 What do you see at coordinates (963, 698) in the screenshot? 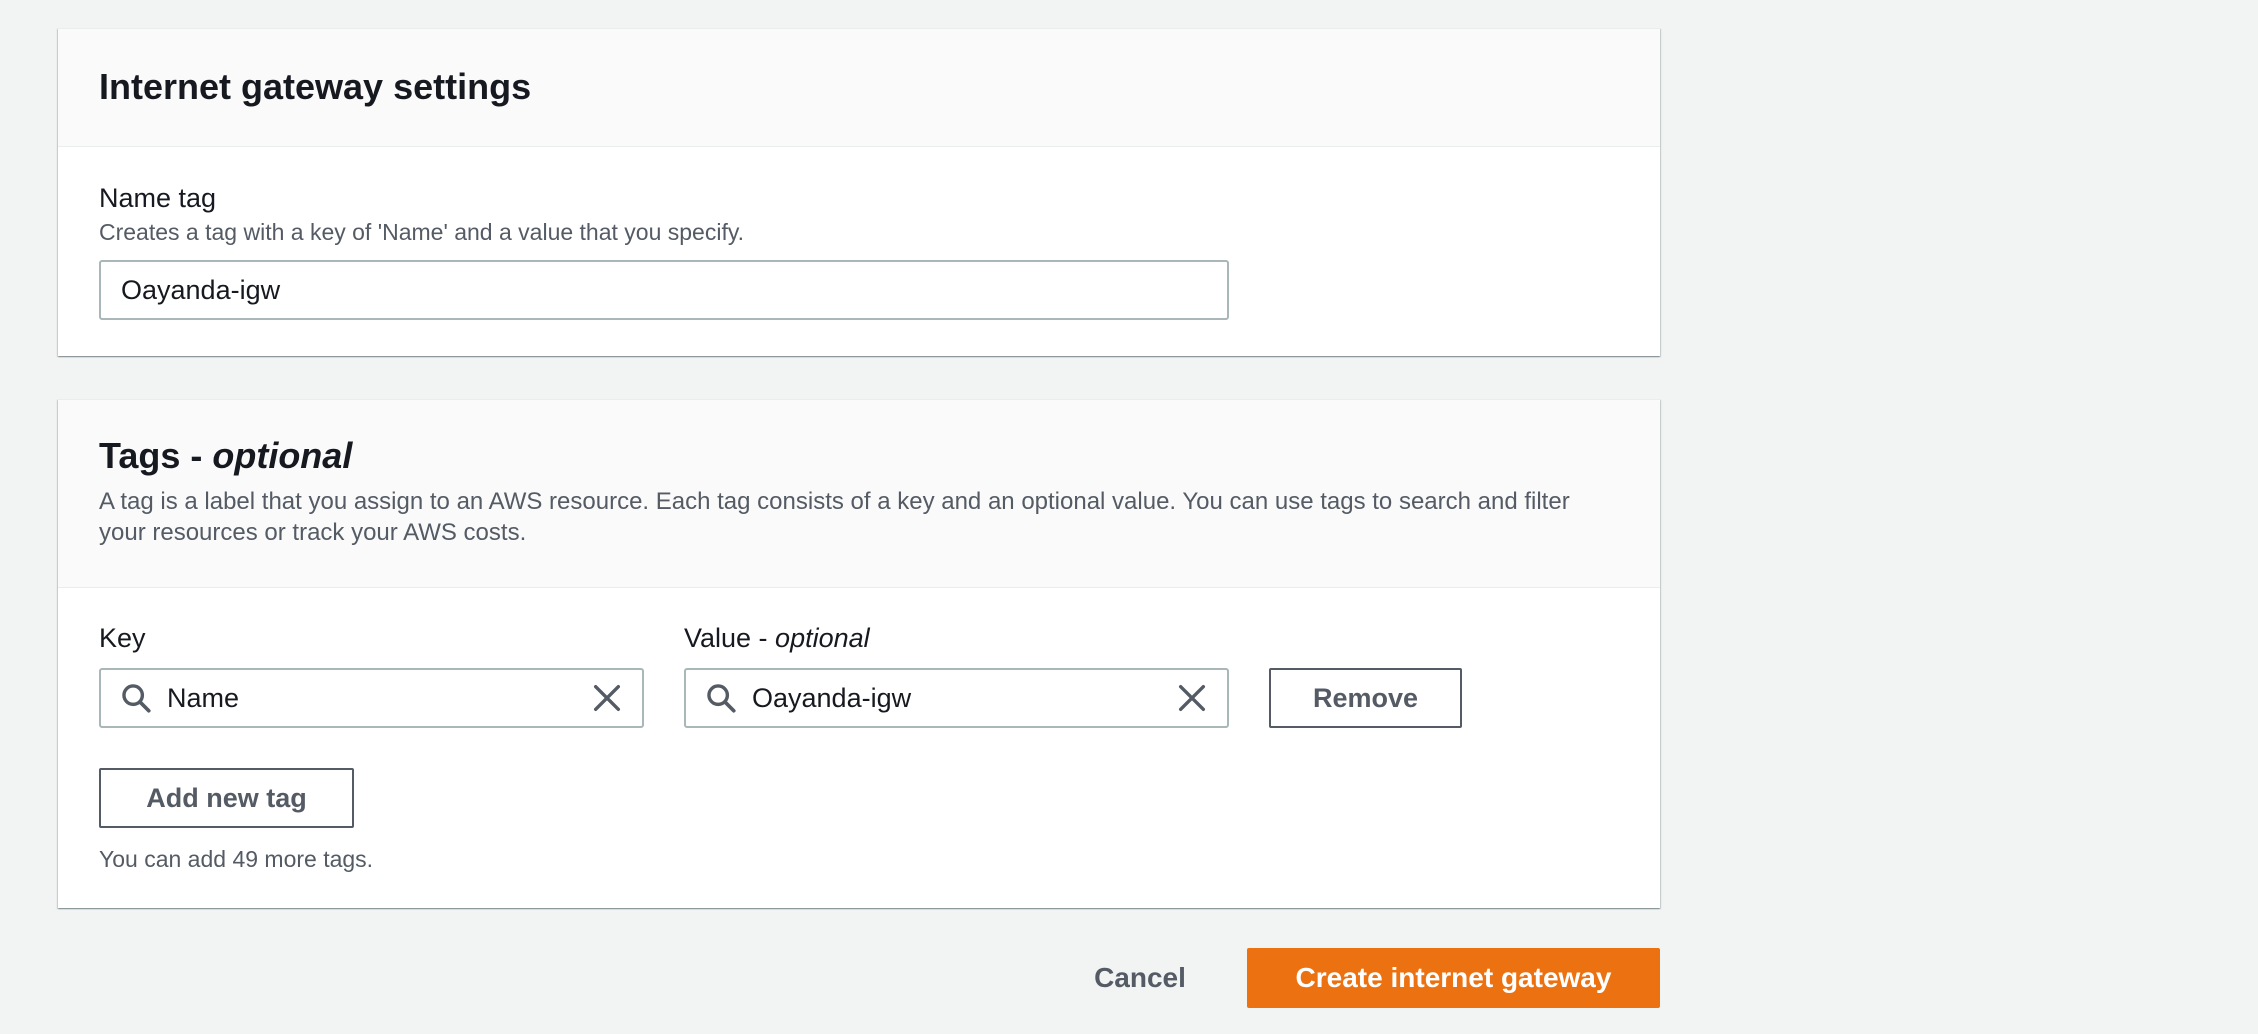
I see `tag-value-input` at bounding box center [963, 698].